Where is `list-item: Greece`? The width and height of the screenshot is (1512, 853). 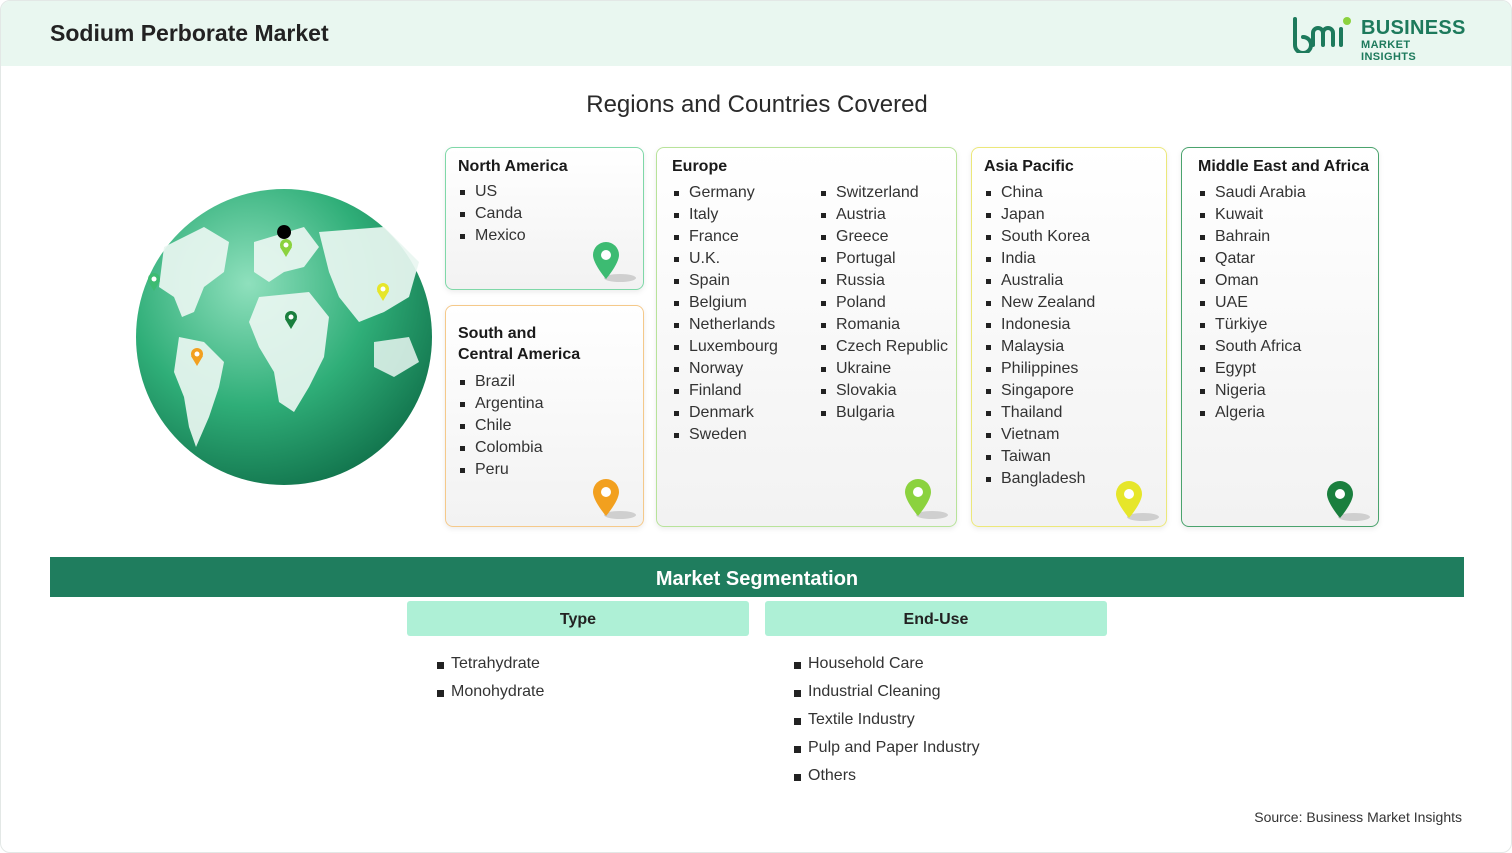
list-item: Greece is located at coordinates (883, 237).